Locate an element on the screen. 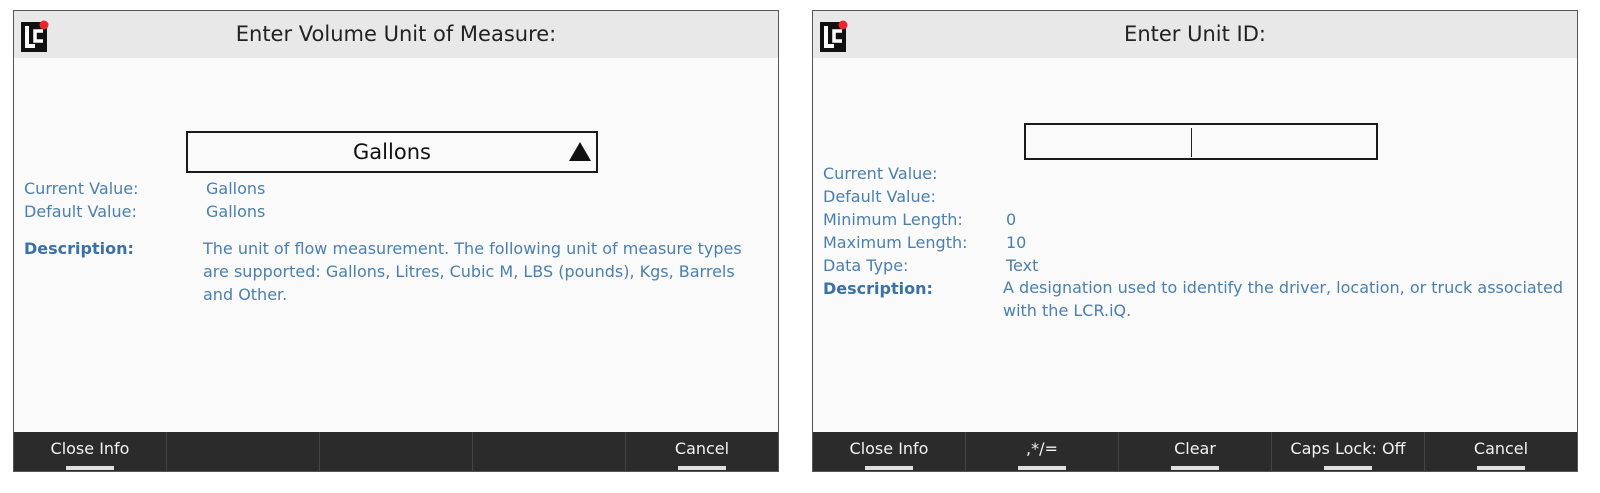 This screenshot has width=1600, height=493. softkey-bar: Close Info Cancel is located at coordinates (396, 451).